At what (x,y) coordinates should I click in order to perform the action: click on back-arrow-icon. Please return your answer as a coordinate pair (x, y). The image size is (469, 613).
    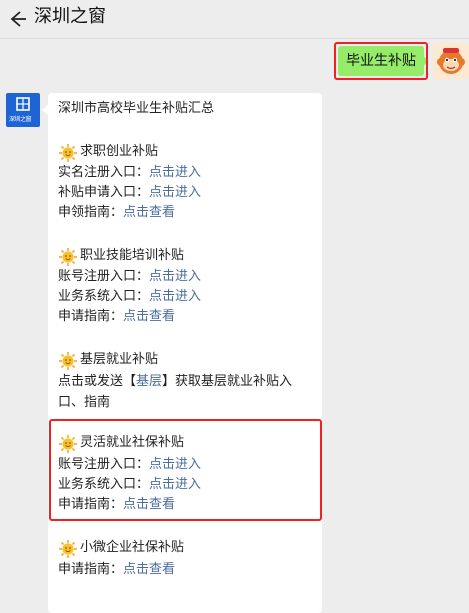
    Looking at the image, I should click on (17, 19).